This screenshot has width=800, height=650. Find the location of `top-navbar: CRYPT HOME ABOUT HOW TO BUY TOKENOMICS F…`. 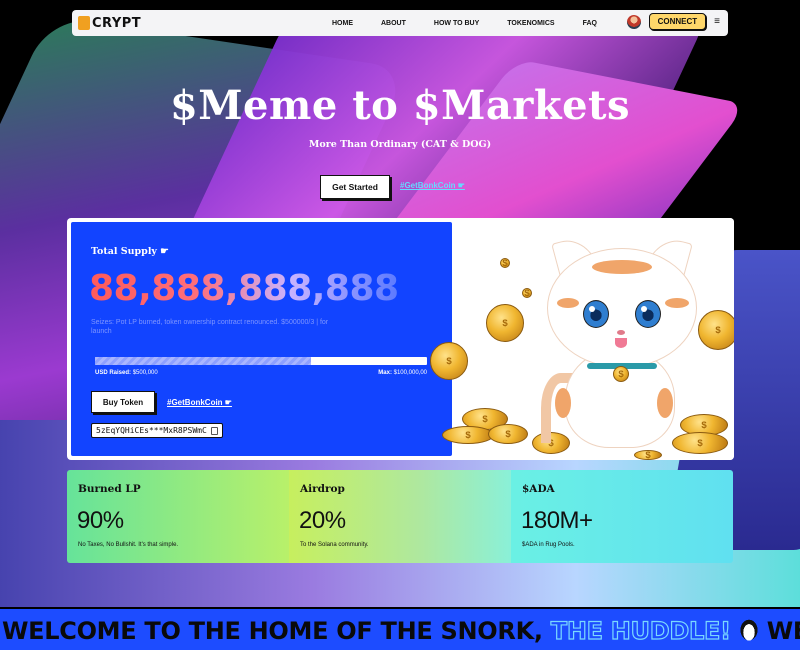

top-navbar: CRYPT HOME ABOUT HOW TO BUY TOKENOMICS F… is located at coordinates (400, 23).